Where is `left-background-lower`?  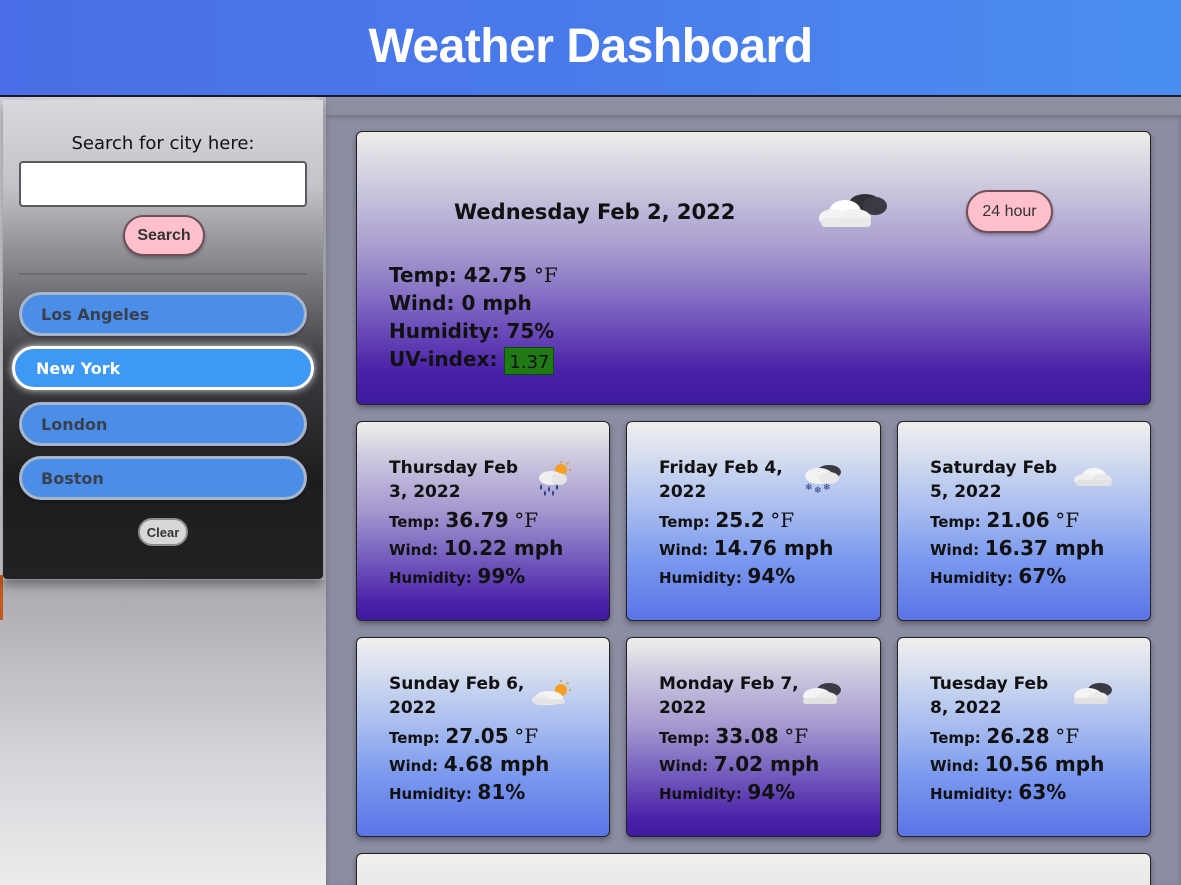
left-background-lower is located at coordinates (163, 732).